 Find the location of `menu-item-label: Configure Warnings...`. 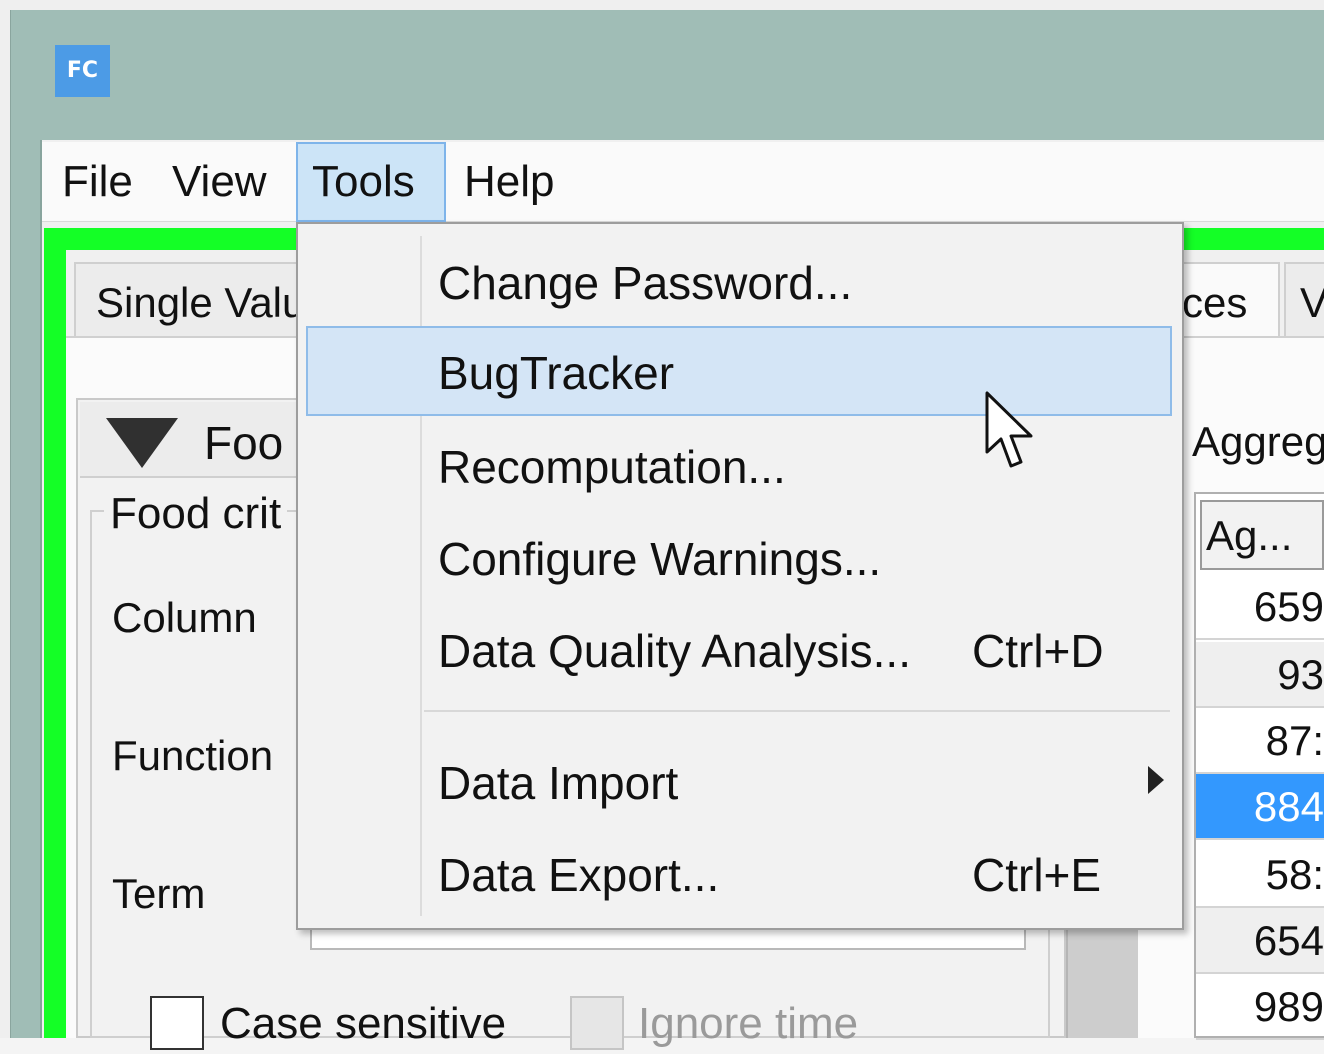

menu-item-label: Configure Warnings... is located at coordinates (660, 559).